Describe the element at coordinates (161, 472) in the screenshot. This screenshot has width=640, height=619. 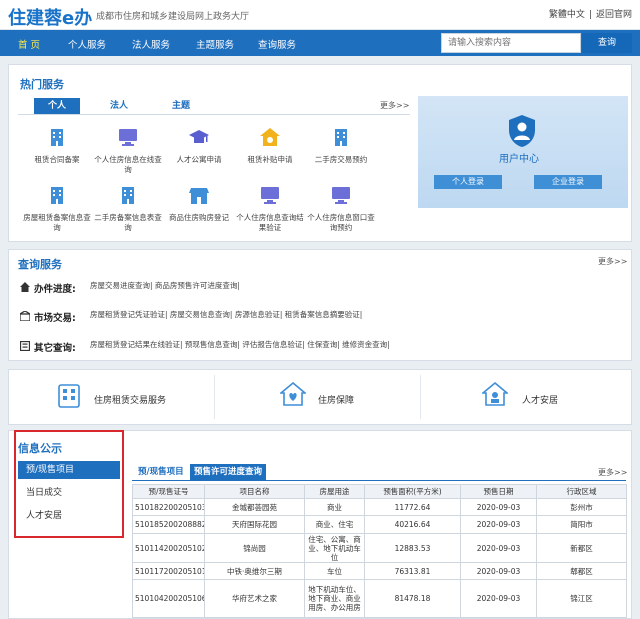
I see `subtab-presale-projects: 预/现售项目` at that location.